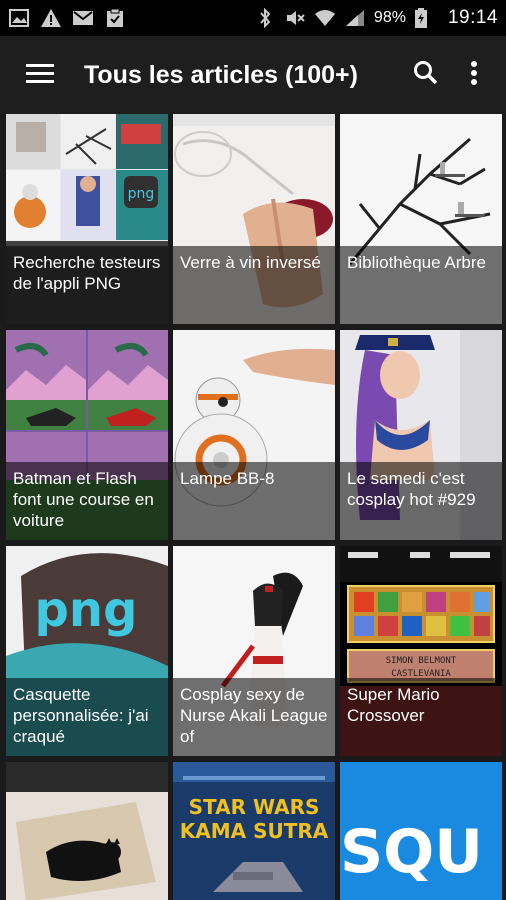 The image size is (506, 900). What do you see at coordinates (254, 219) in the screenshot?
I see `article-card: Verre à vin inversé` at bounding box center [254, 219].